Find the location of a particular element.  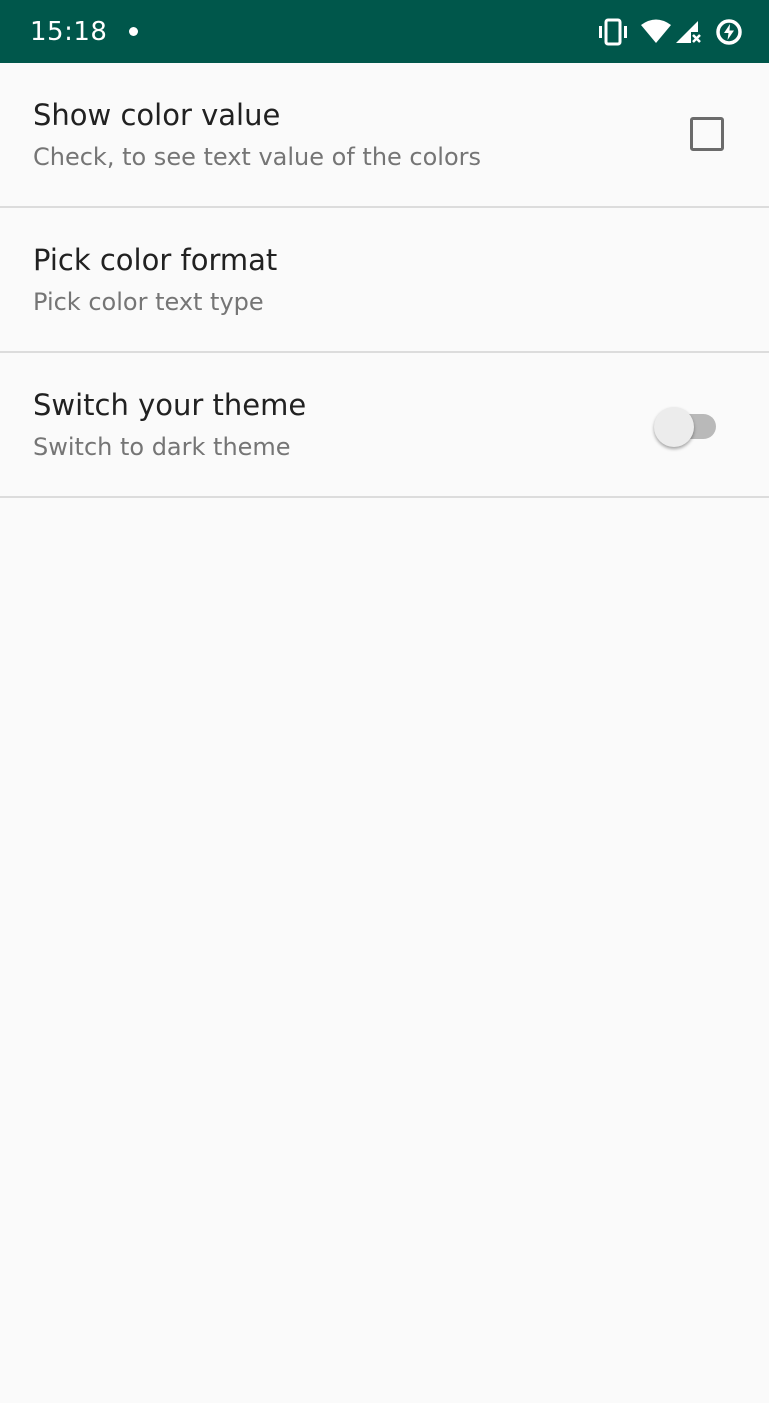

pref-switch-theme: Switch your theme Switch to dark theme is located at coordinates (384, 425).